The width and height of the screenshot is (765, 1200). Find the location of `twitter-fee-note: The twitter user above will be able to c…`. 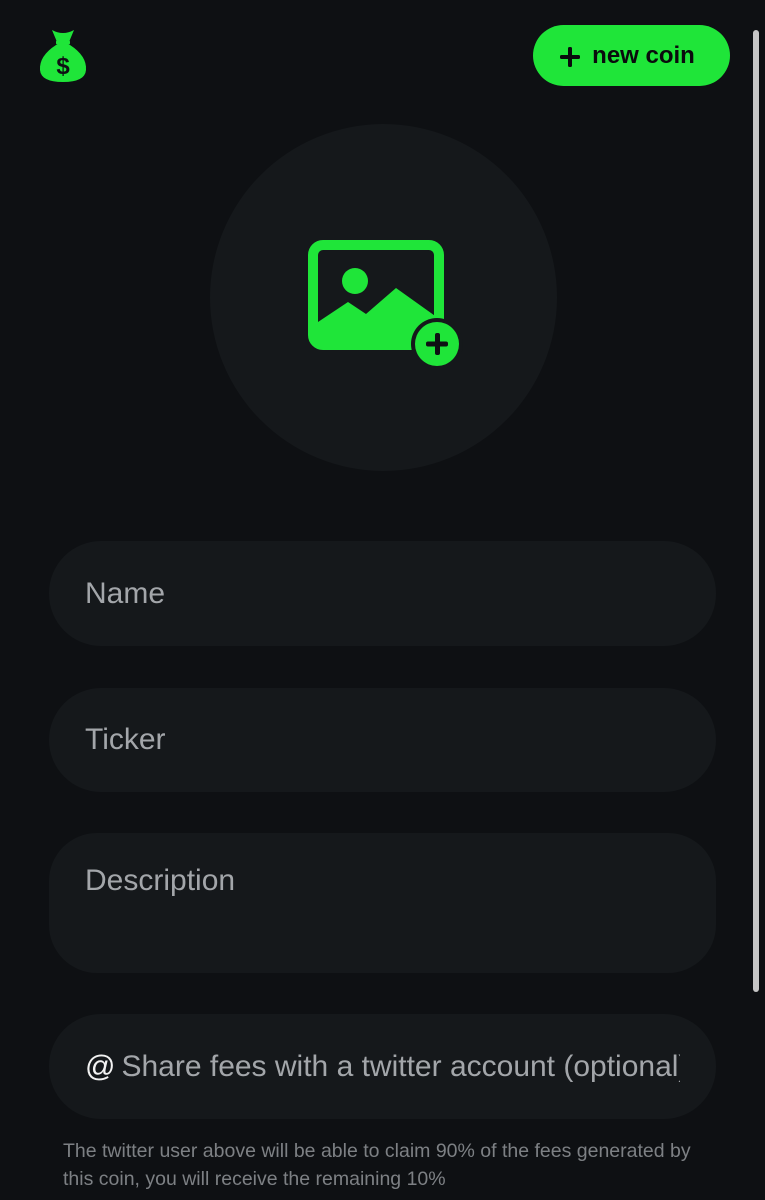

twitter-fee-note: The twitter user above will be able to c… is located at coordinates (377, 1165).